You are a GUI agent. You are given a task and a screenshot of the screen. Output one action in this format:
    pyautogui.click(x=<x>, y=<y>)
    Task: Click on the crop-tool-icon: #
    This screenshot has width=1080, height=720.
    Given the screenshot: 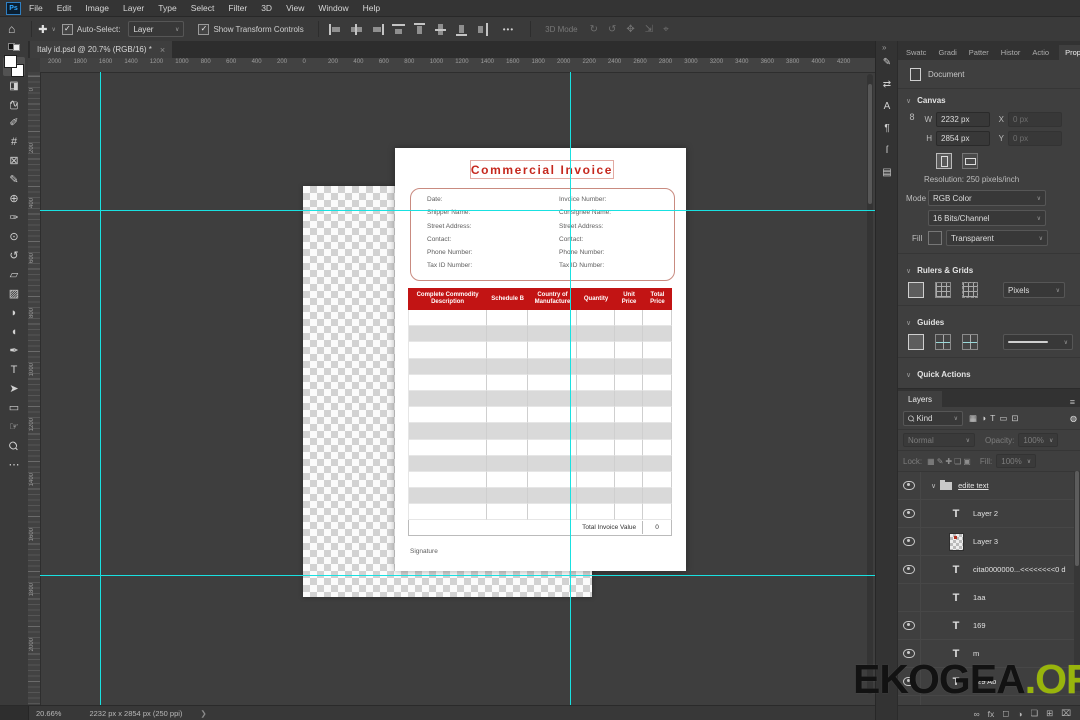 What is the action you would take?
    pyautogui.click(x=14, y=142)
    